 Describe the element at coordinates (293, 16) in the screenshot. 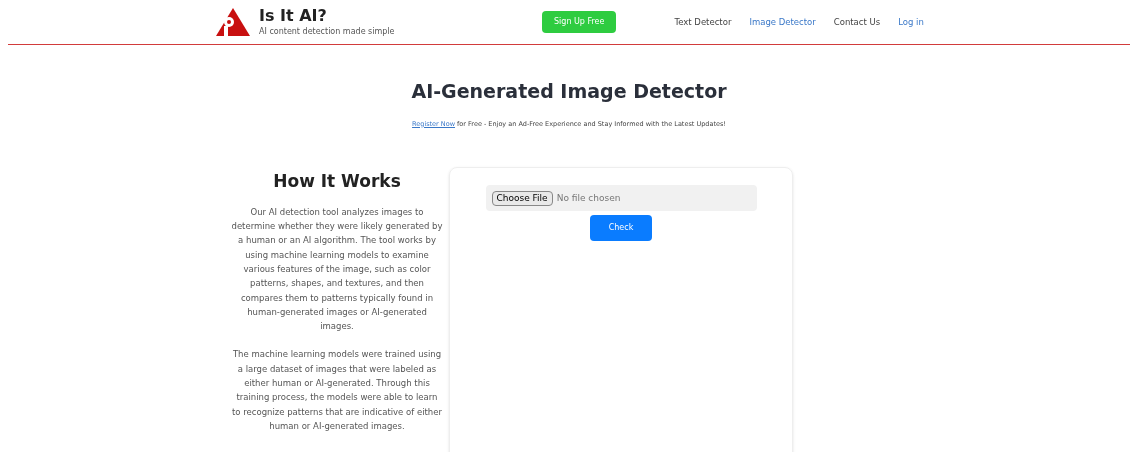

I see `brand-name: Is It AI?` at that location.